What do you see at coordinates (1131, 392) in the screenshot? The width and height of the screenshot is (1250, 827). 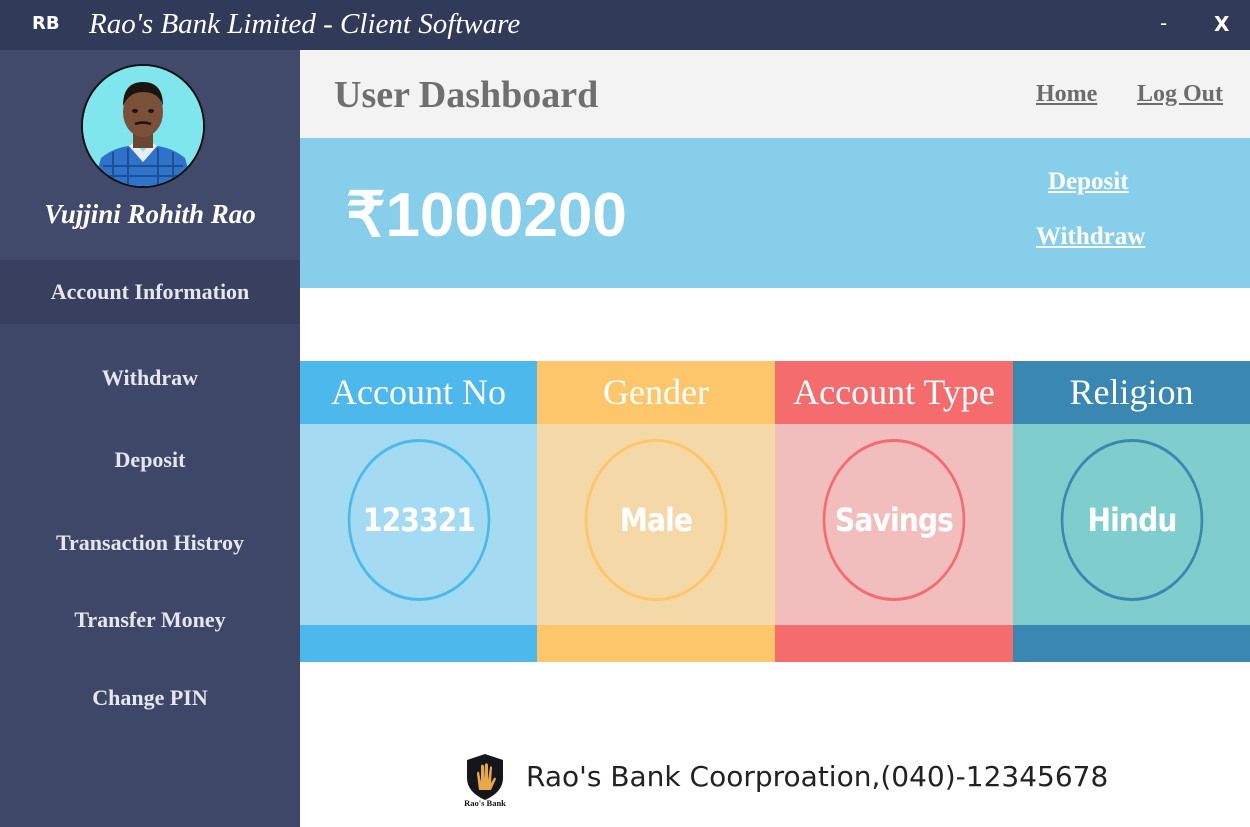 I see `religion-card-title: Religion` at bounding box center [1131, 392].